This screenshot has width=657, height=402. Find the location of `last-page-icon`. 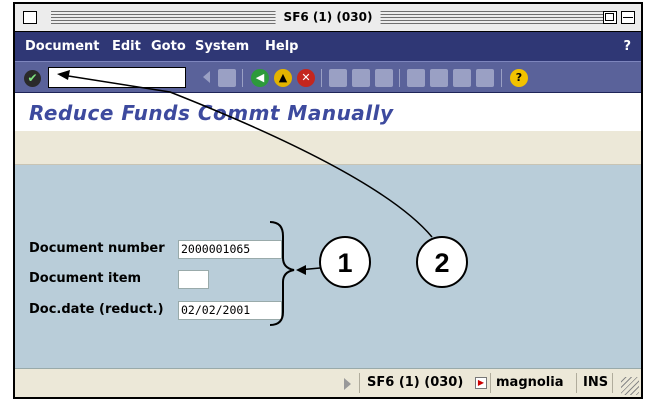

last-page-icon is located at coordinates (485, 78).